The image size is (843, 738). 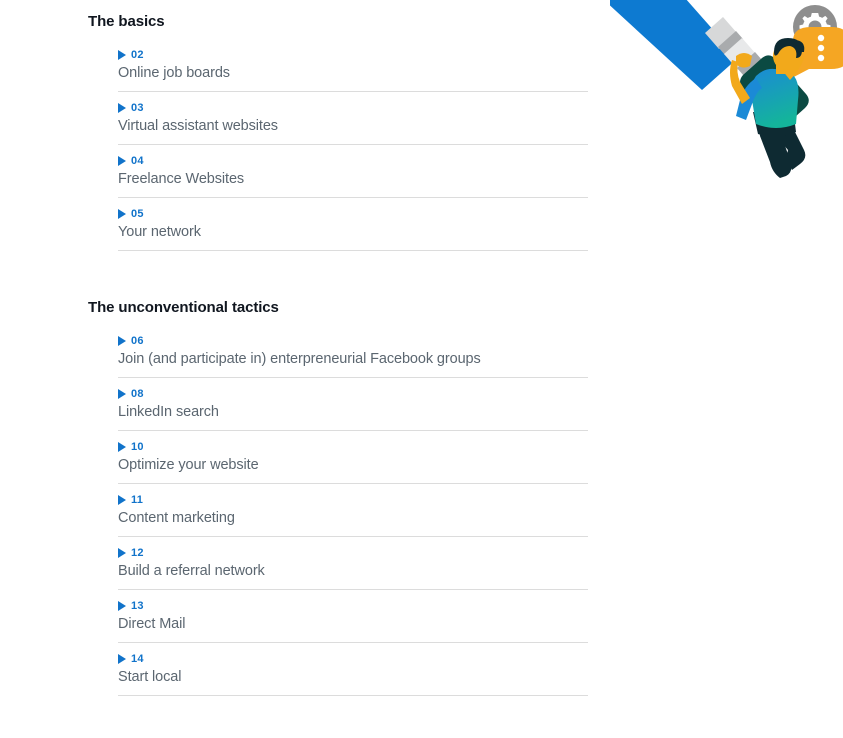 I want to click on item-number: 04, so click(x=137, y=160).